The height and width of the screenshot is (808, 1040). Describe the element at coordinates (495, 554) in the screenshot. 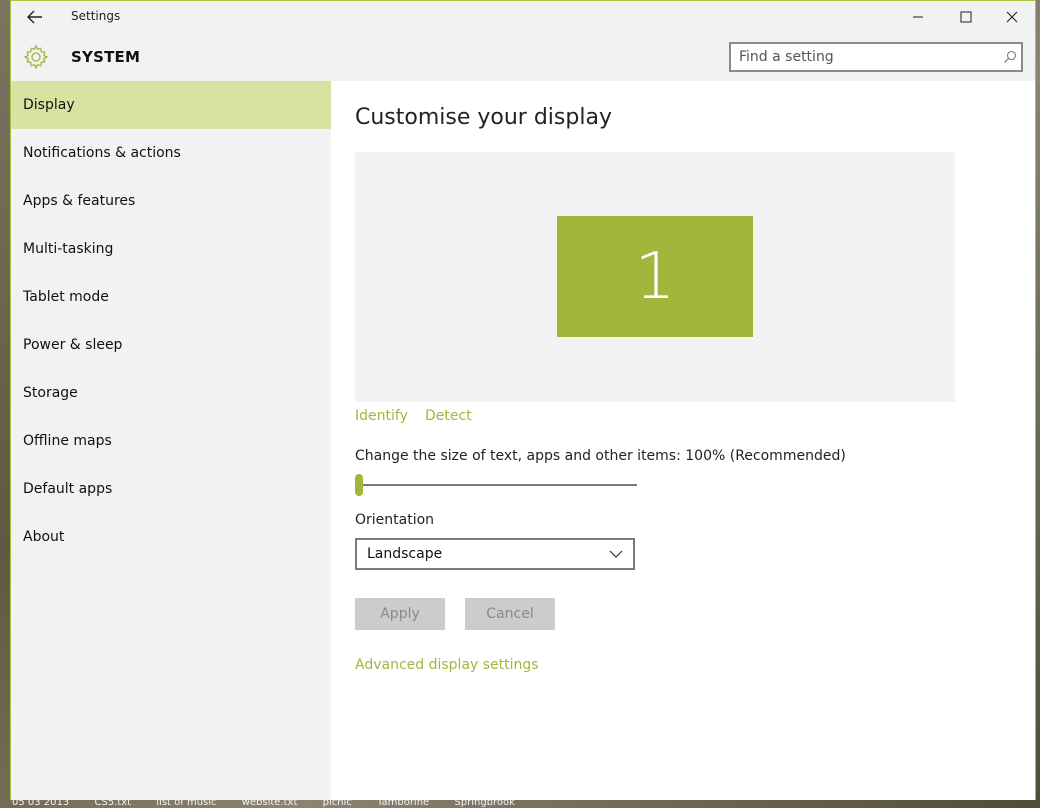

I see `orientation-dropdown: Landscape` at that location.